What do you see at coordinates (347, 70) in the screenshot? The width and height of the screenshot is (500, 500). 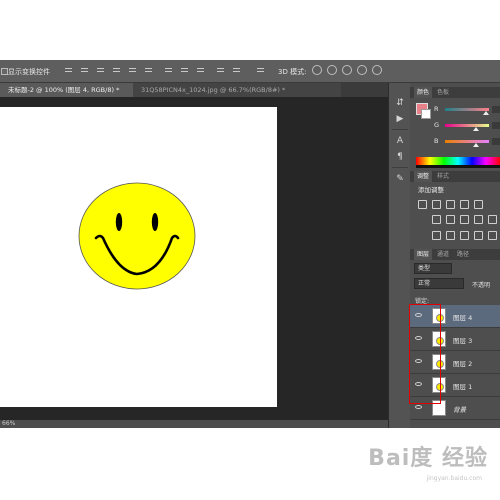 I see `3d-pan-icon` at bounding box center [347, 70].